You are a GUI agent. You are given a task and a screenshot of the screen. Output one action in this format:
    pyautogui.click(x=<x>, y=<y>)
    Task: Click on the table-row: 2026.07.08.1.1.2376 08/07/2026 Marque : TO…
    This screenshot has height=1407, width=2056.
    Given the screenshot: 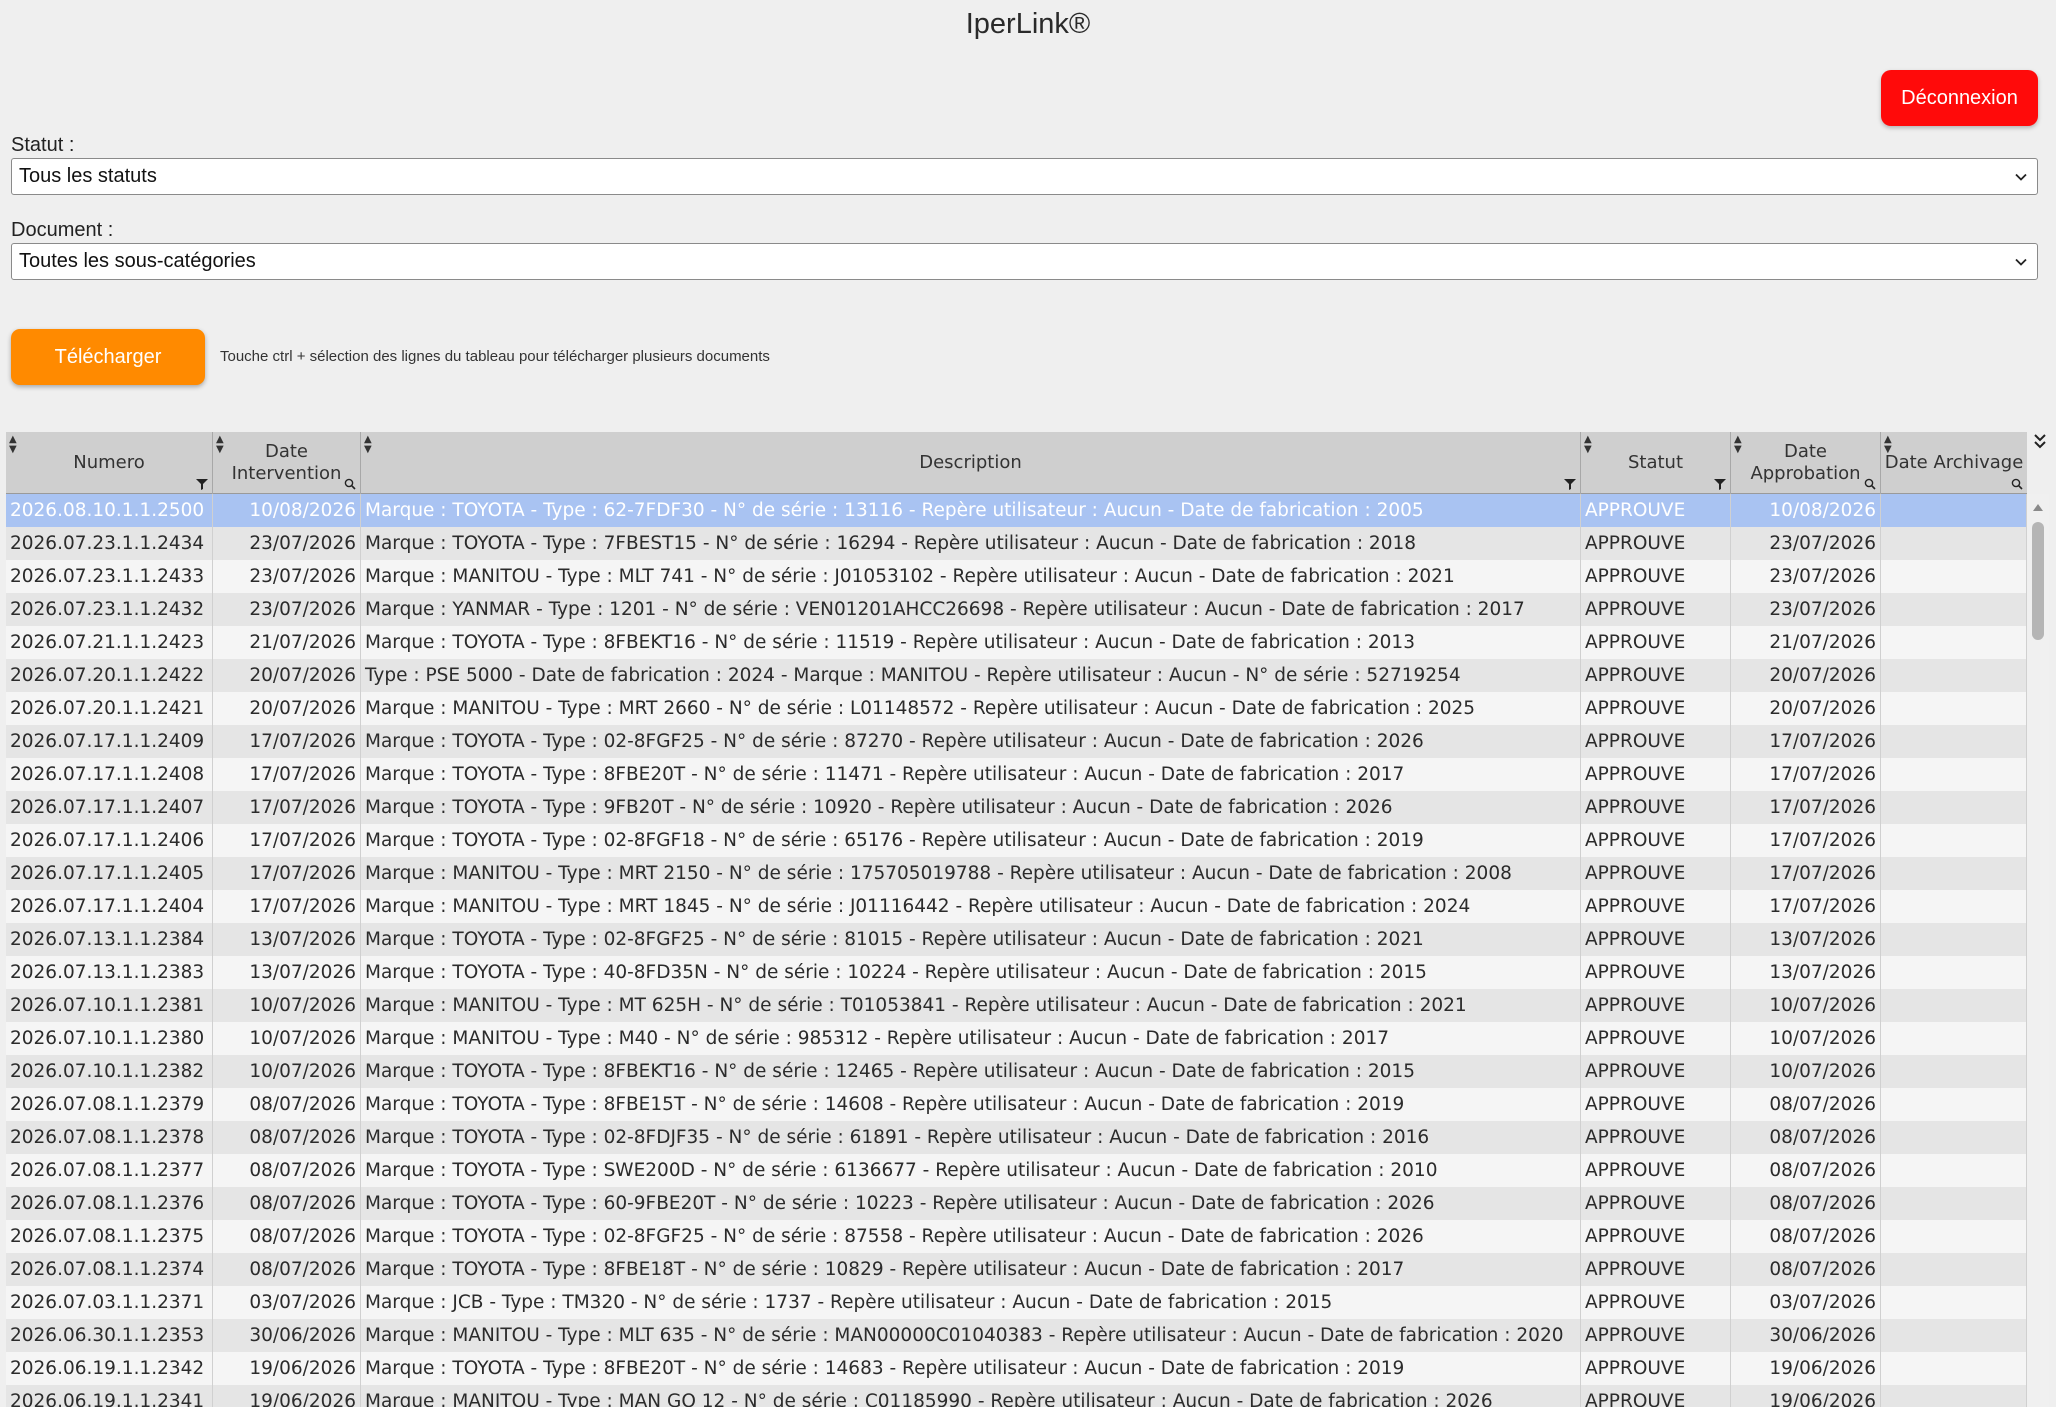 What is the action you would take?
    pyautogui.click(x=1016, y=1203)
    